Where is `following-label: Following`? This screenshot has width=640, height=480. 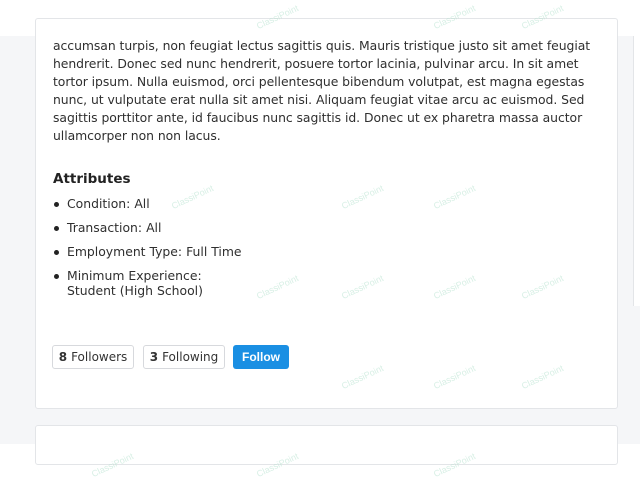 following-label: Following is located at coordinates (190, 357).